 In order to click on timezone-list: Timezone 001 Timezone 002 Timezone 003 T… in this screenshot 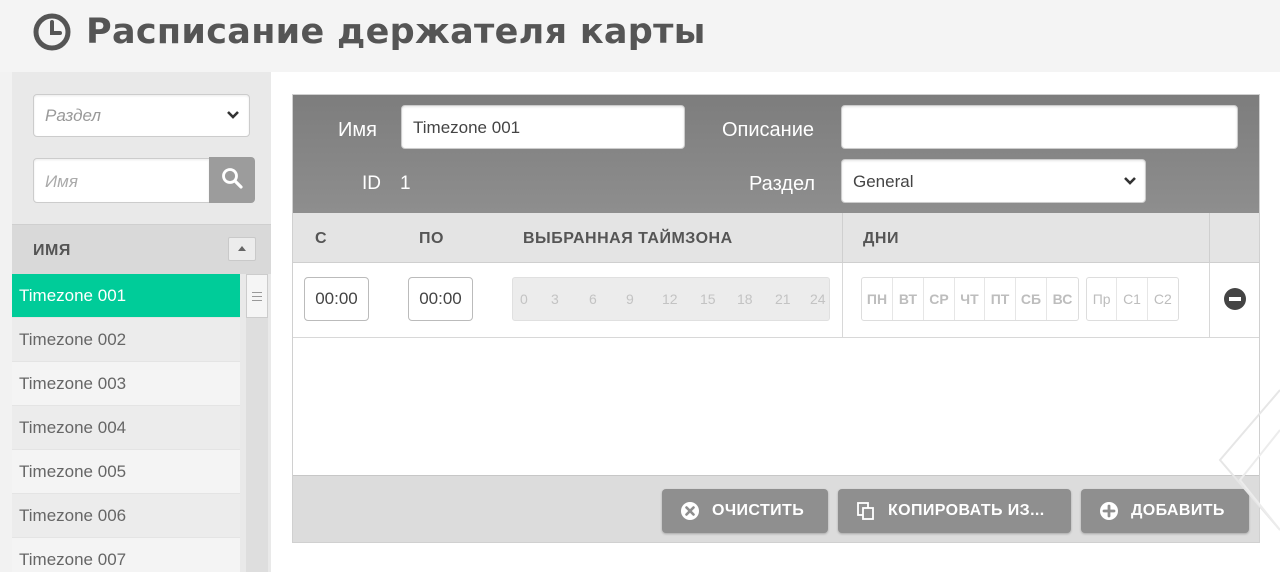, I will do `click(126, 423)`.